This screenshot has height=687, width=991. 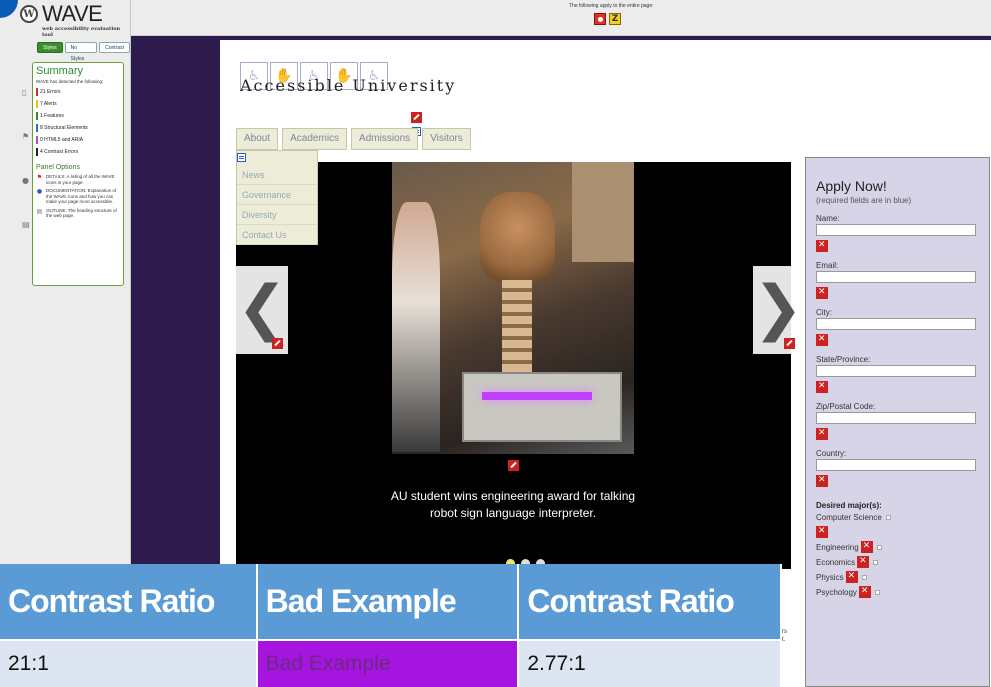 What do you see at coordinates (241, 157) in the screenshot?
I see `list-icon` at bounding box center [241, 157].